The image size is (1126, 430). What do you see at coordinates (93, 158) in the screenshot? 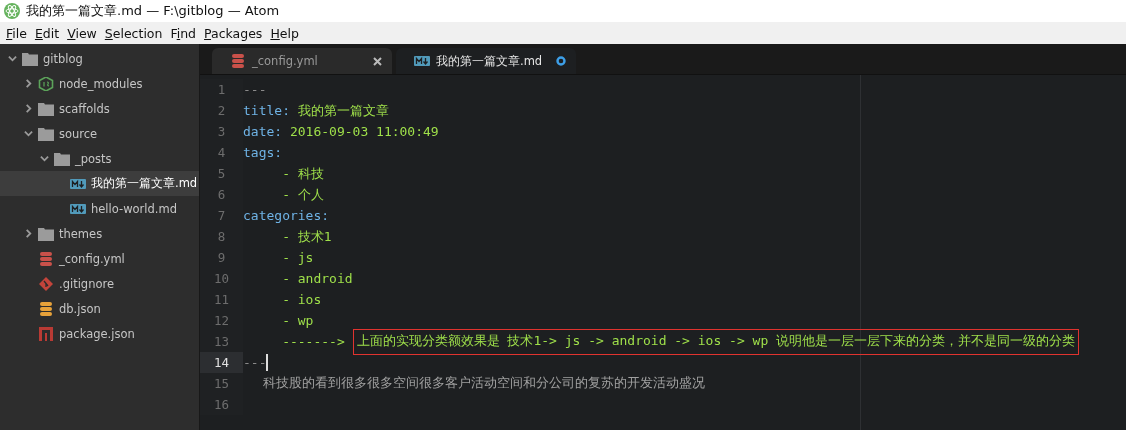
I see `tree-item-label: _posts` at bounding box center [93, 158].